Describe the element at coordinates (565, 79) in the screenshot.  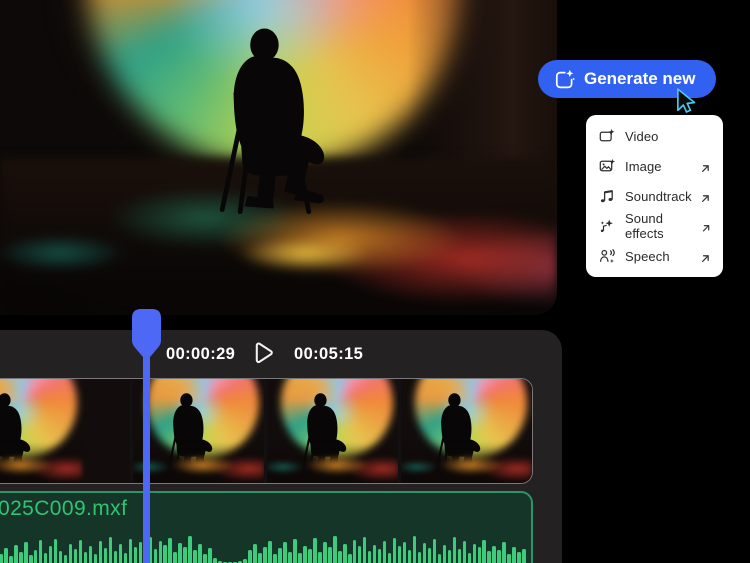
I see `generate-sparkle-icon` at that location.